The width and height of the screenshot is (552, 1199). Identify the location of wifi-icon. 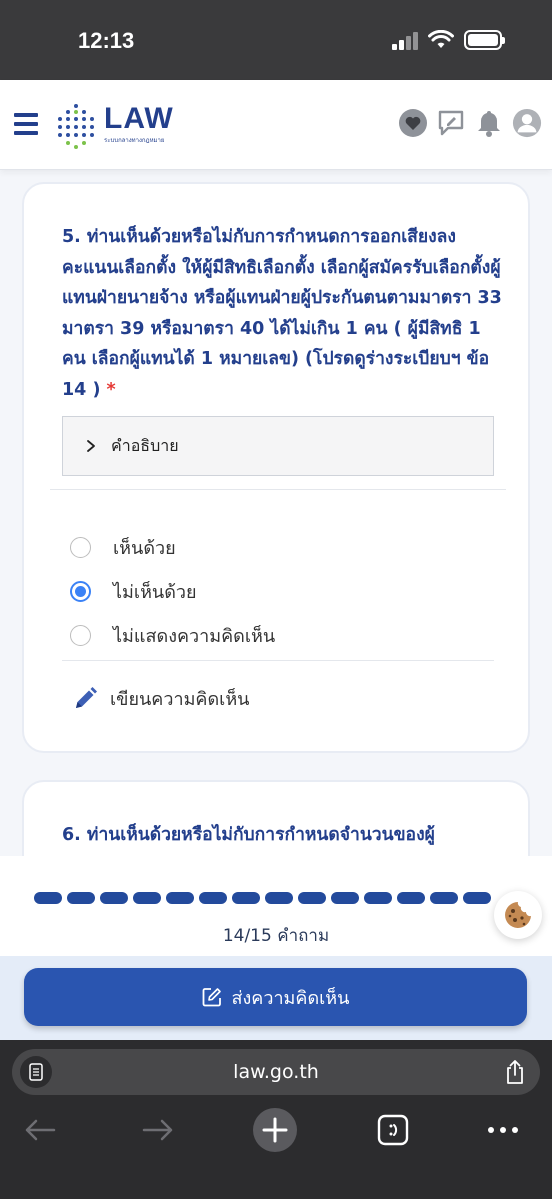
(441, 39).